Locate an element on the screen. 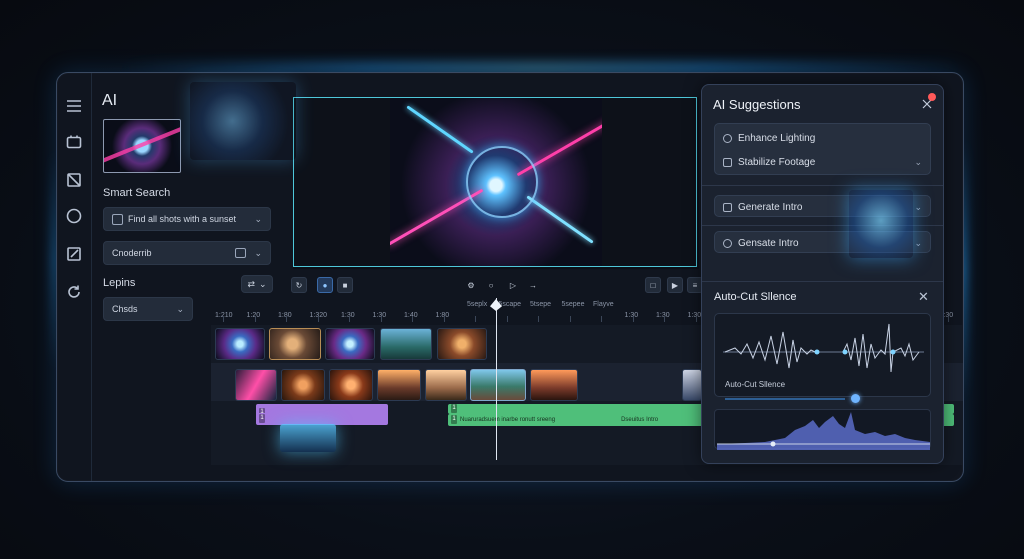 Image resolution: width=1024 pixels, height=559 pixels. audio-clip-text: Nuaruradsuem inarbe ronutt sreeng is located at coordinates (508, 420).